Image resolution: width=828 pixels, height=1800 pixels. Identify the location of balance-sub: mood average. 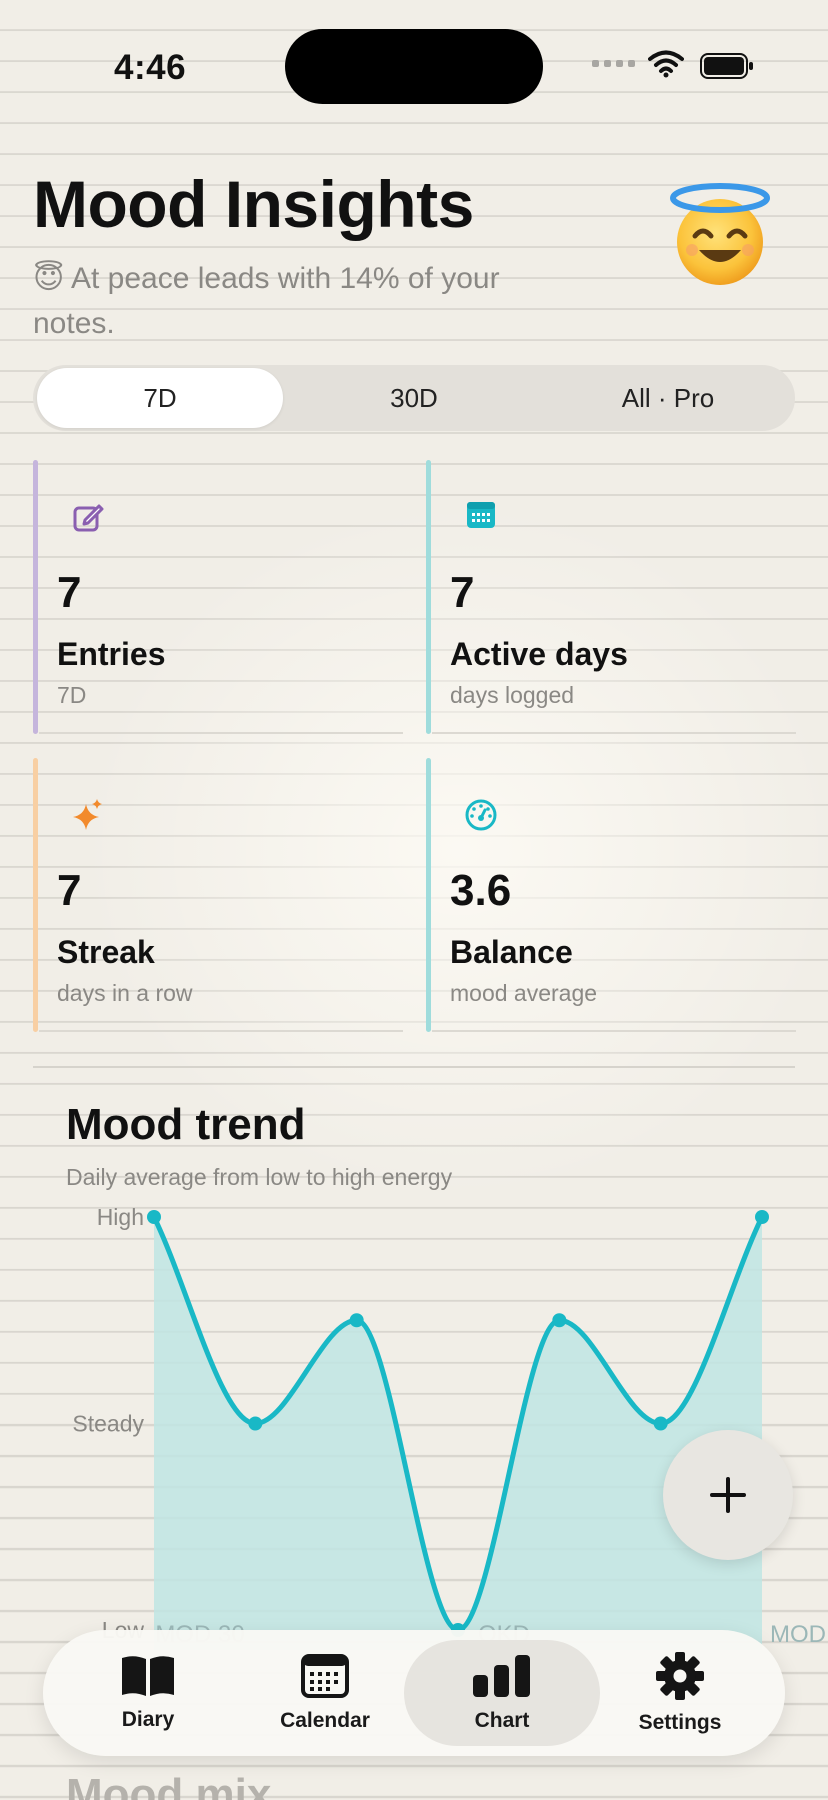
(524, 993).